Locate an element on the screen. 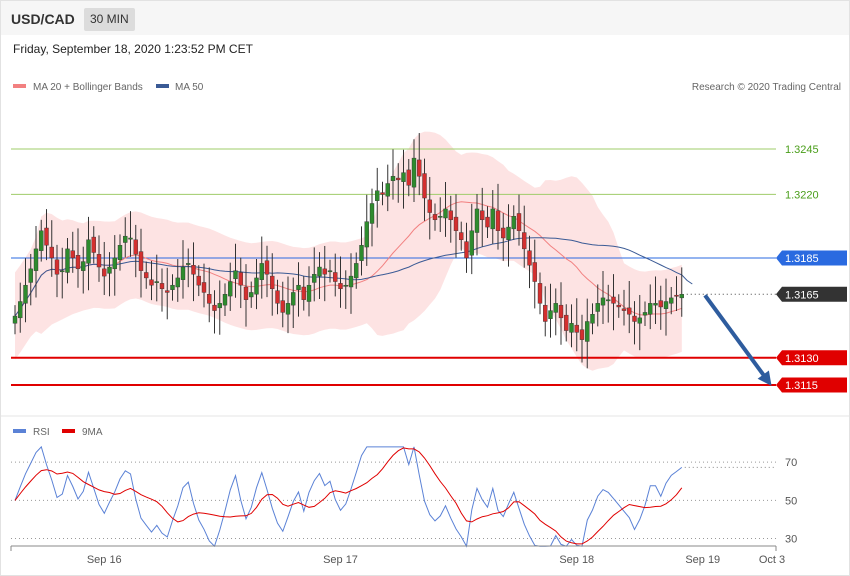 This screenshot has height=576, width=850. level-label-1.3130: 1.3130 is located at coordinates (802, 359).